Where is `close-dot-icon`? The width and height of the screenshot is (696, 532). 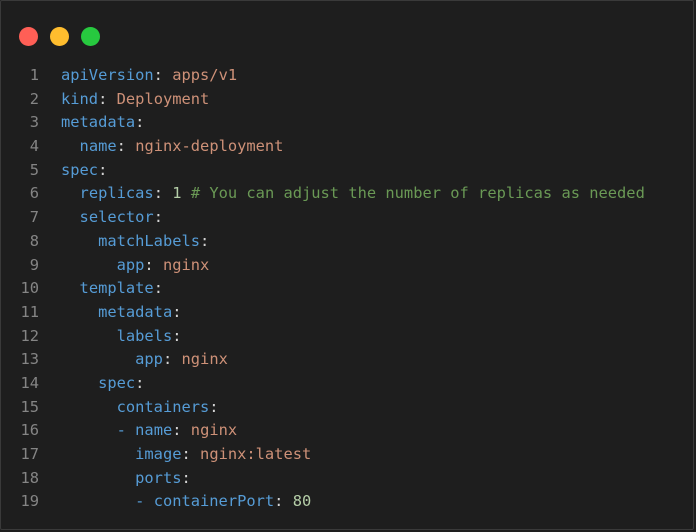 close-dot-icon is located at coordinates (28, 36).